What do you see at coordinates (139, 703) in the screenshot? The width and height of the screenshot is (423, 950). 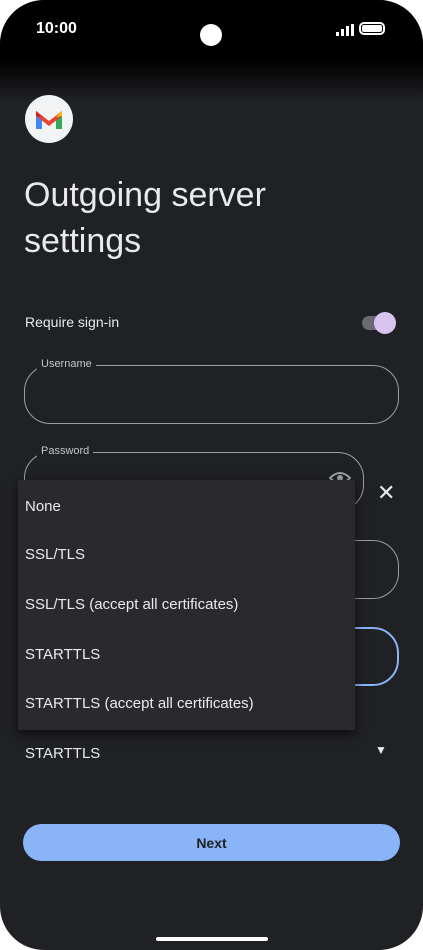 I see `menu-item-starttls-accept-all: STARTTLS (accept all certificates)` at bounding box center [139, 703].